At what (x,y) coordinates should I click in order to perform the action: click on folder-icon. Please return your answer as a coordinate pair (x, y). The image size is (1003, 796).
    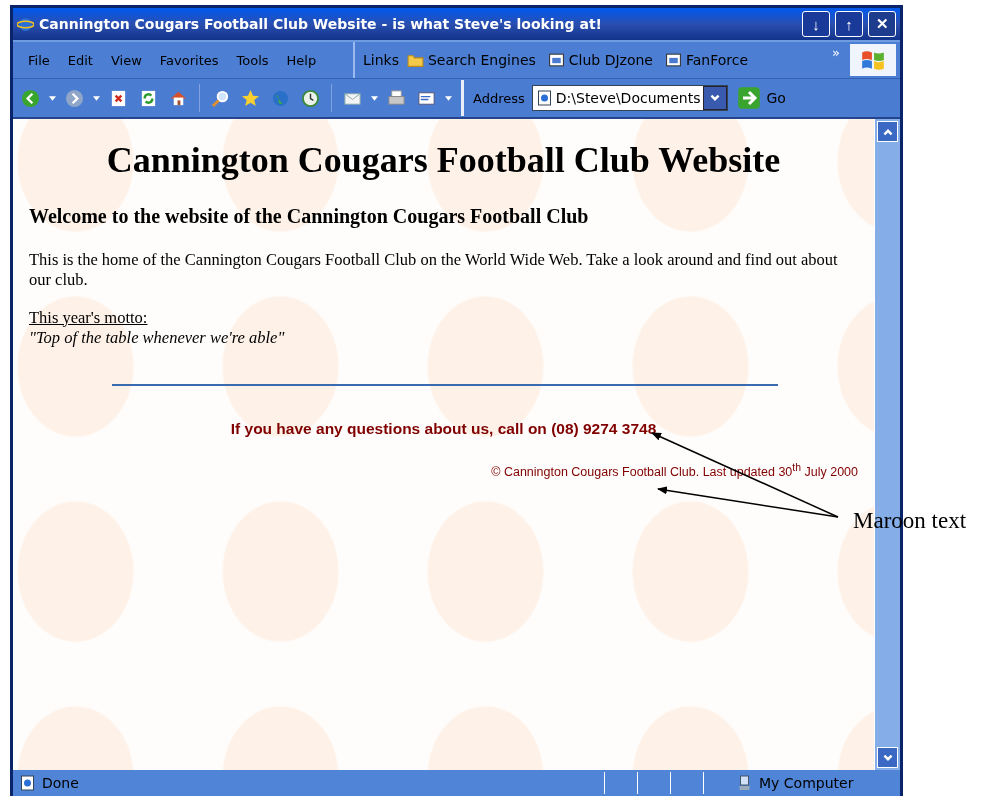
    Looking at the image, I should click on (415, 60).